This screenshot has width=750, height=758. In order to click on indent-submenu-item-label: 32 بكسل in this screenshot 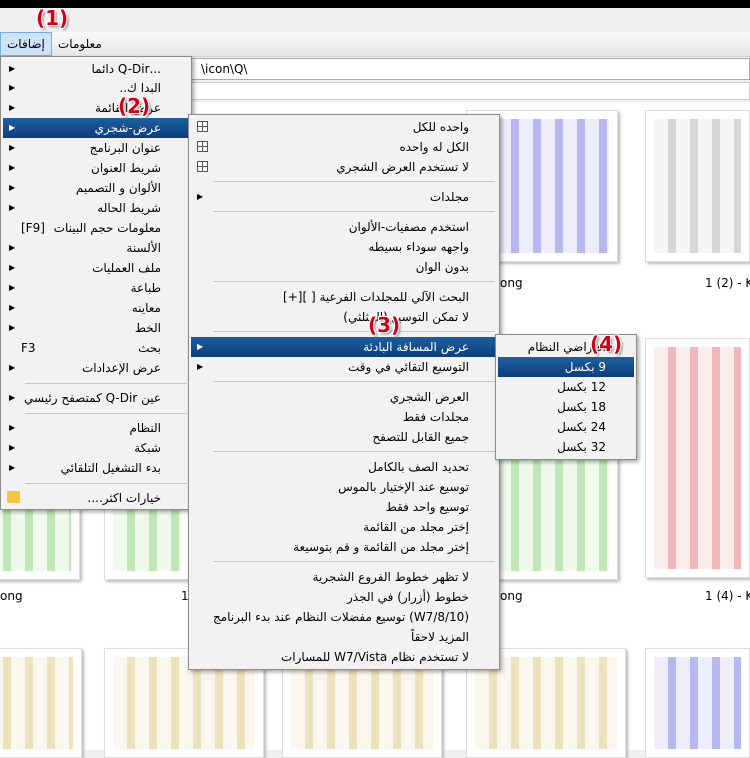, I will do `click(581, 447)`.